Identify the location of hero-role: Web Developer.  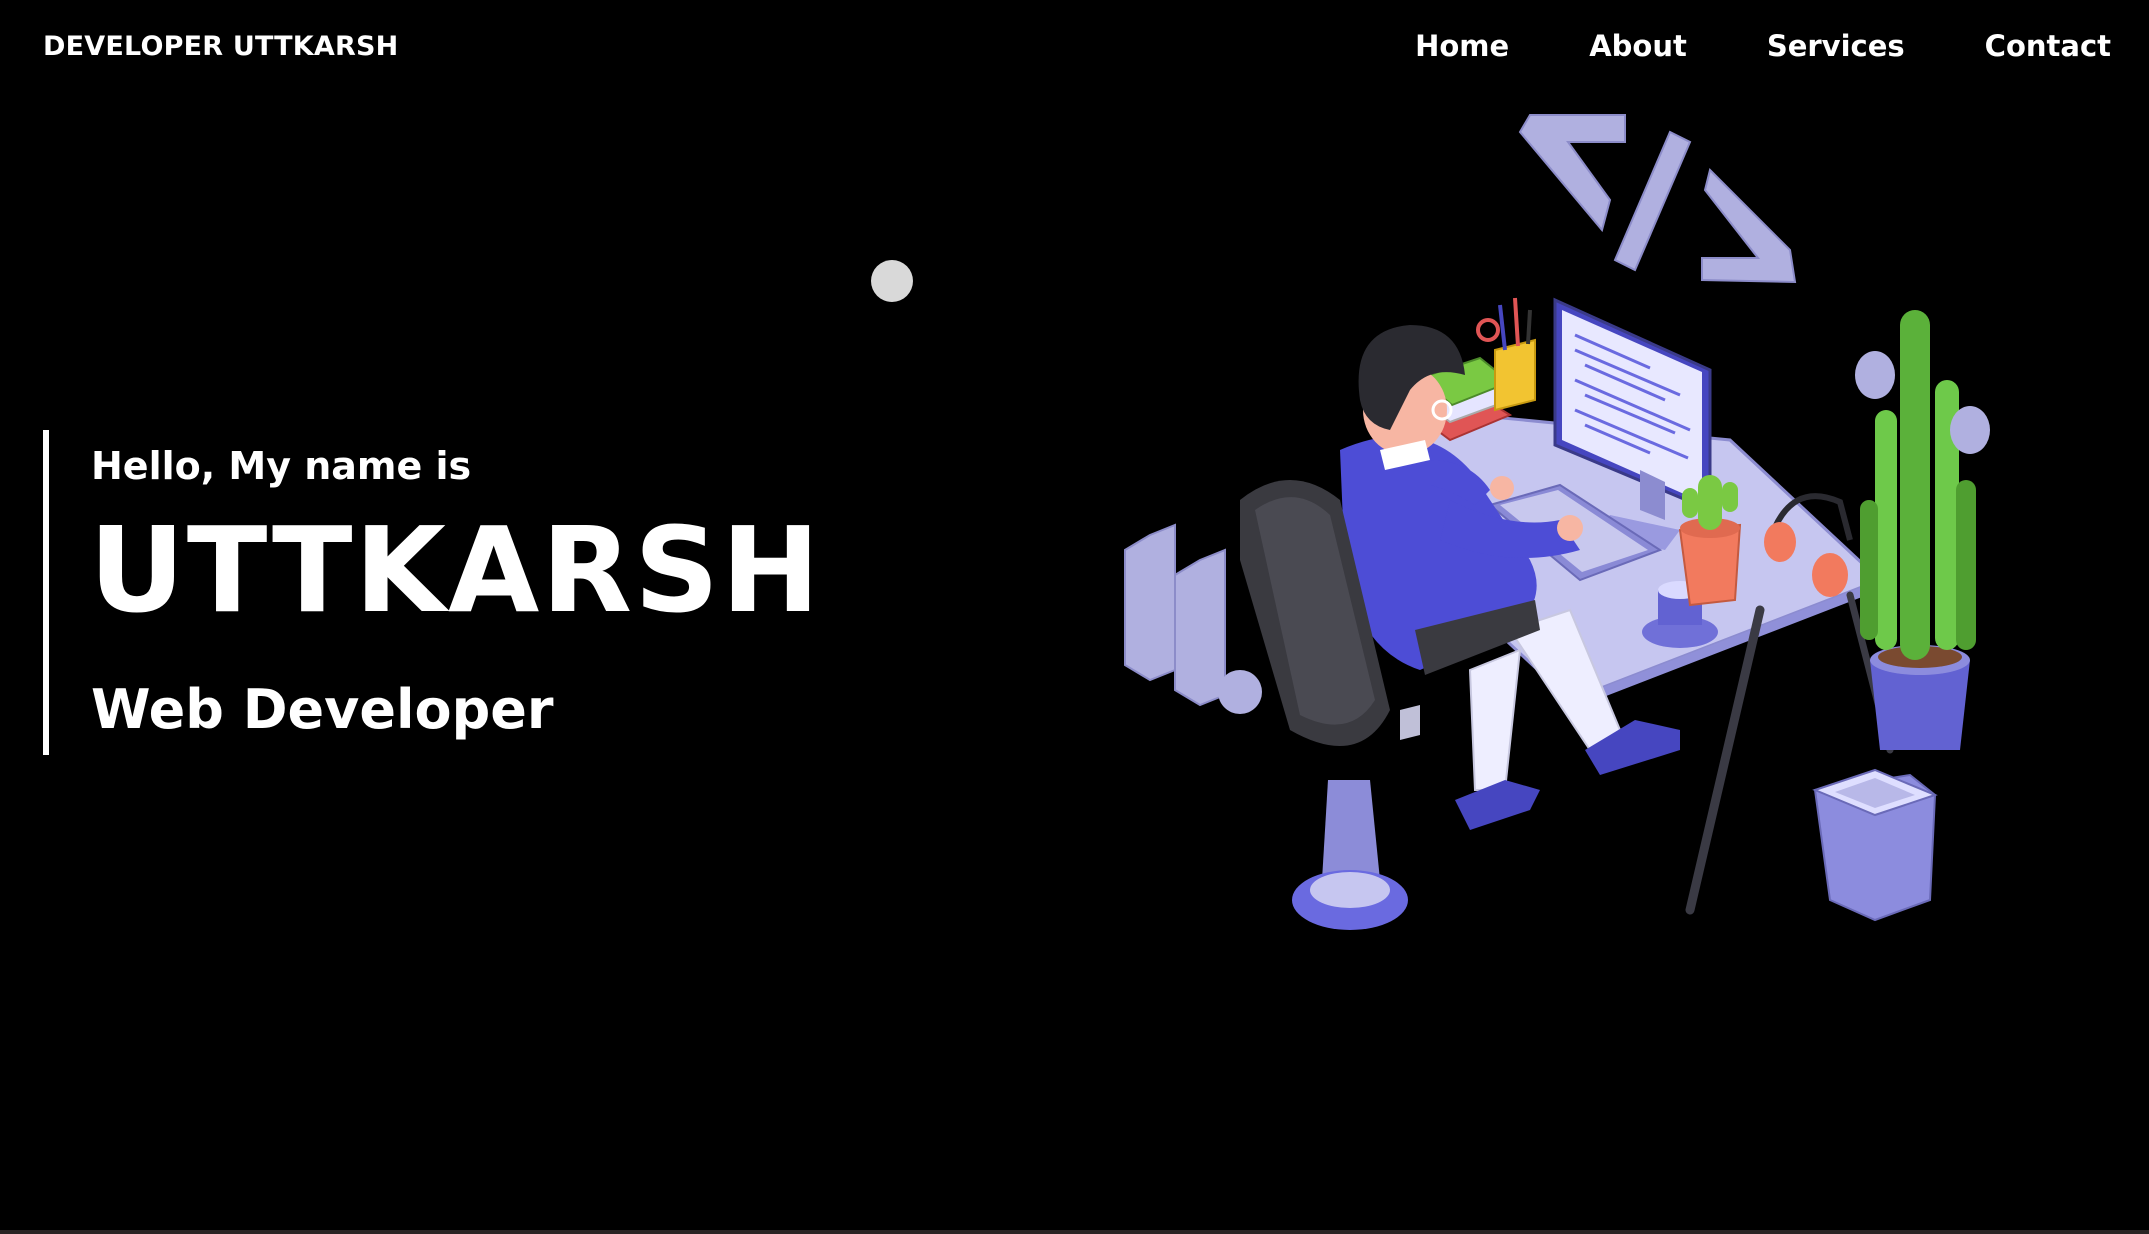
(322, 709).